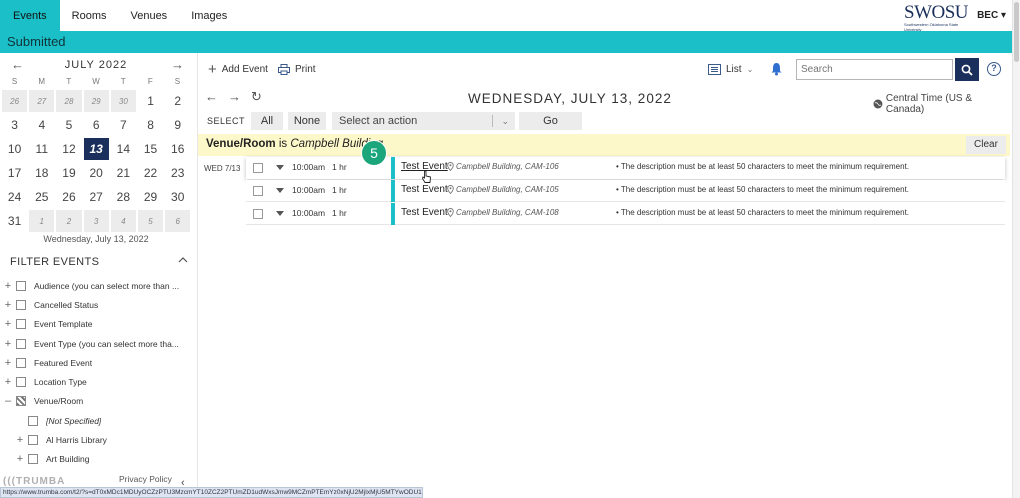 The image size is (1020, 498). I want to click on calendar-day: 12, so click(68, 149).